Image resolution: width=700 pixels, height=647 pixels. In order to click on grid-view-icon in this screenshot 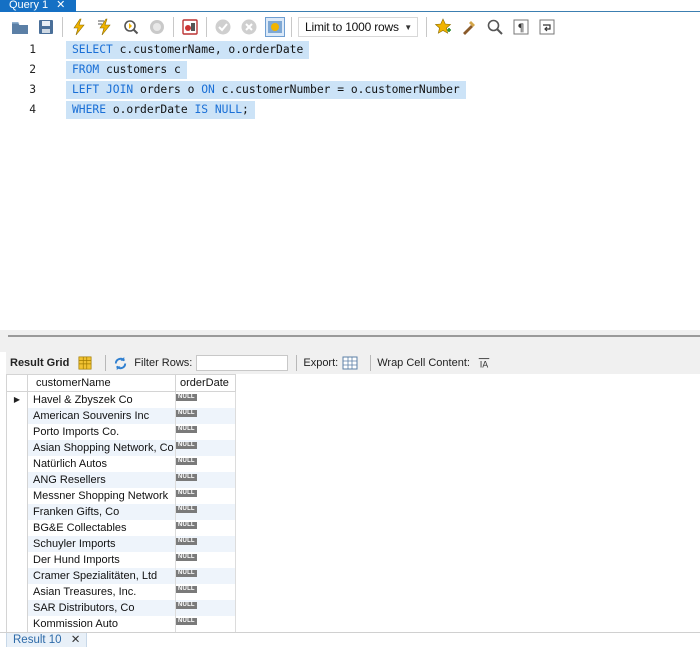, I will do `click(85, 363)`.